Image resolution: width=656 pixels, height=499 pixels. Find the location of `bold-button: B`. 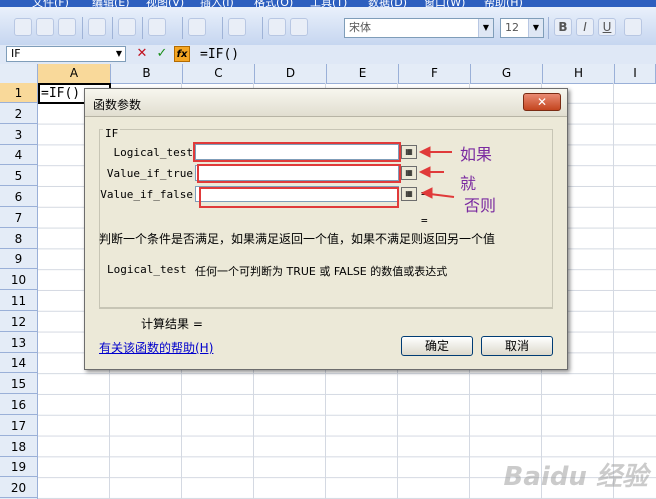

bold-button: B is located at coordinates (563, 27).